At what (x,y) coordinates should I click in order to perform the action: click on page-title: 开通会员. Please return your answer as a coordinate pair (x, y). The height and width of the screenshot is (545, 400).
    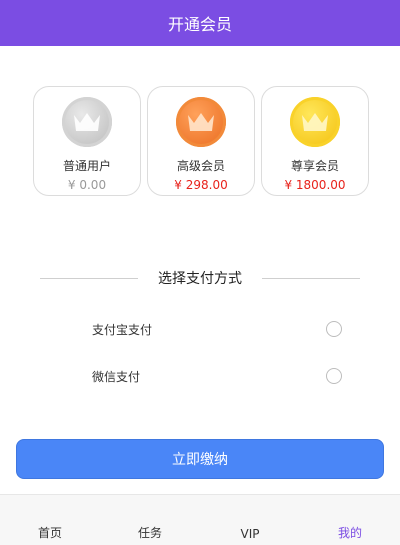
    Looking at the image, I should click on (199, 24).